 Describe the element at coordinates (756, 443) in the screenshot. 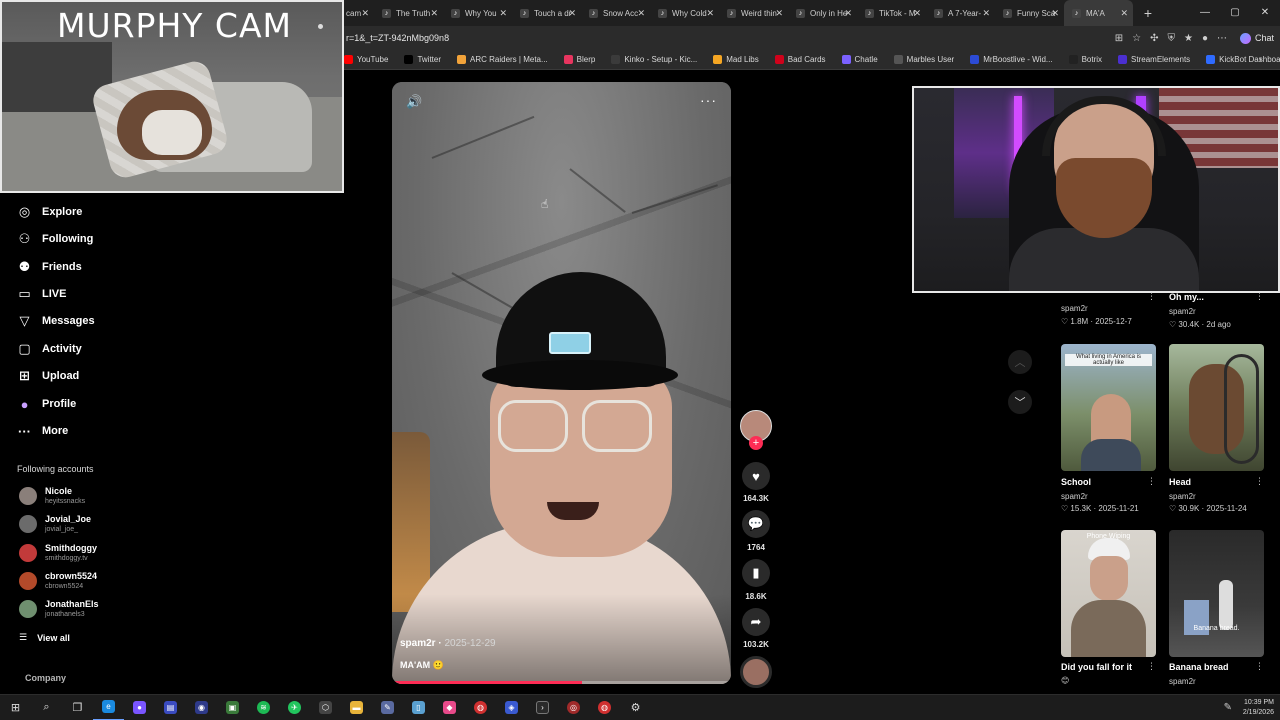

I see `follow-plus-icon: +` at that location.